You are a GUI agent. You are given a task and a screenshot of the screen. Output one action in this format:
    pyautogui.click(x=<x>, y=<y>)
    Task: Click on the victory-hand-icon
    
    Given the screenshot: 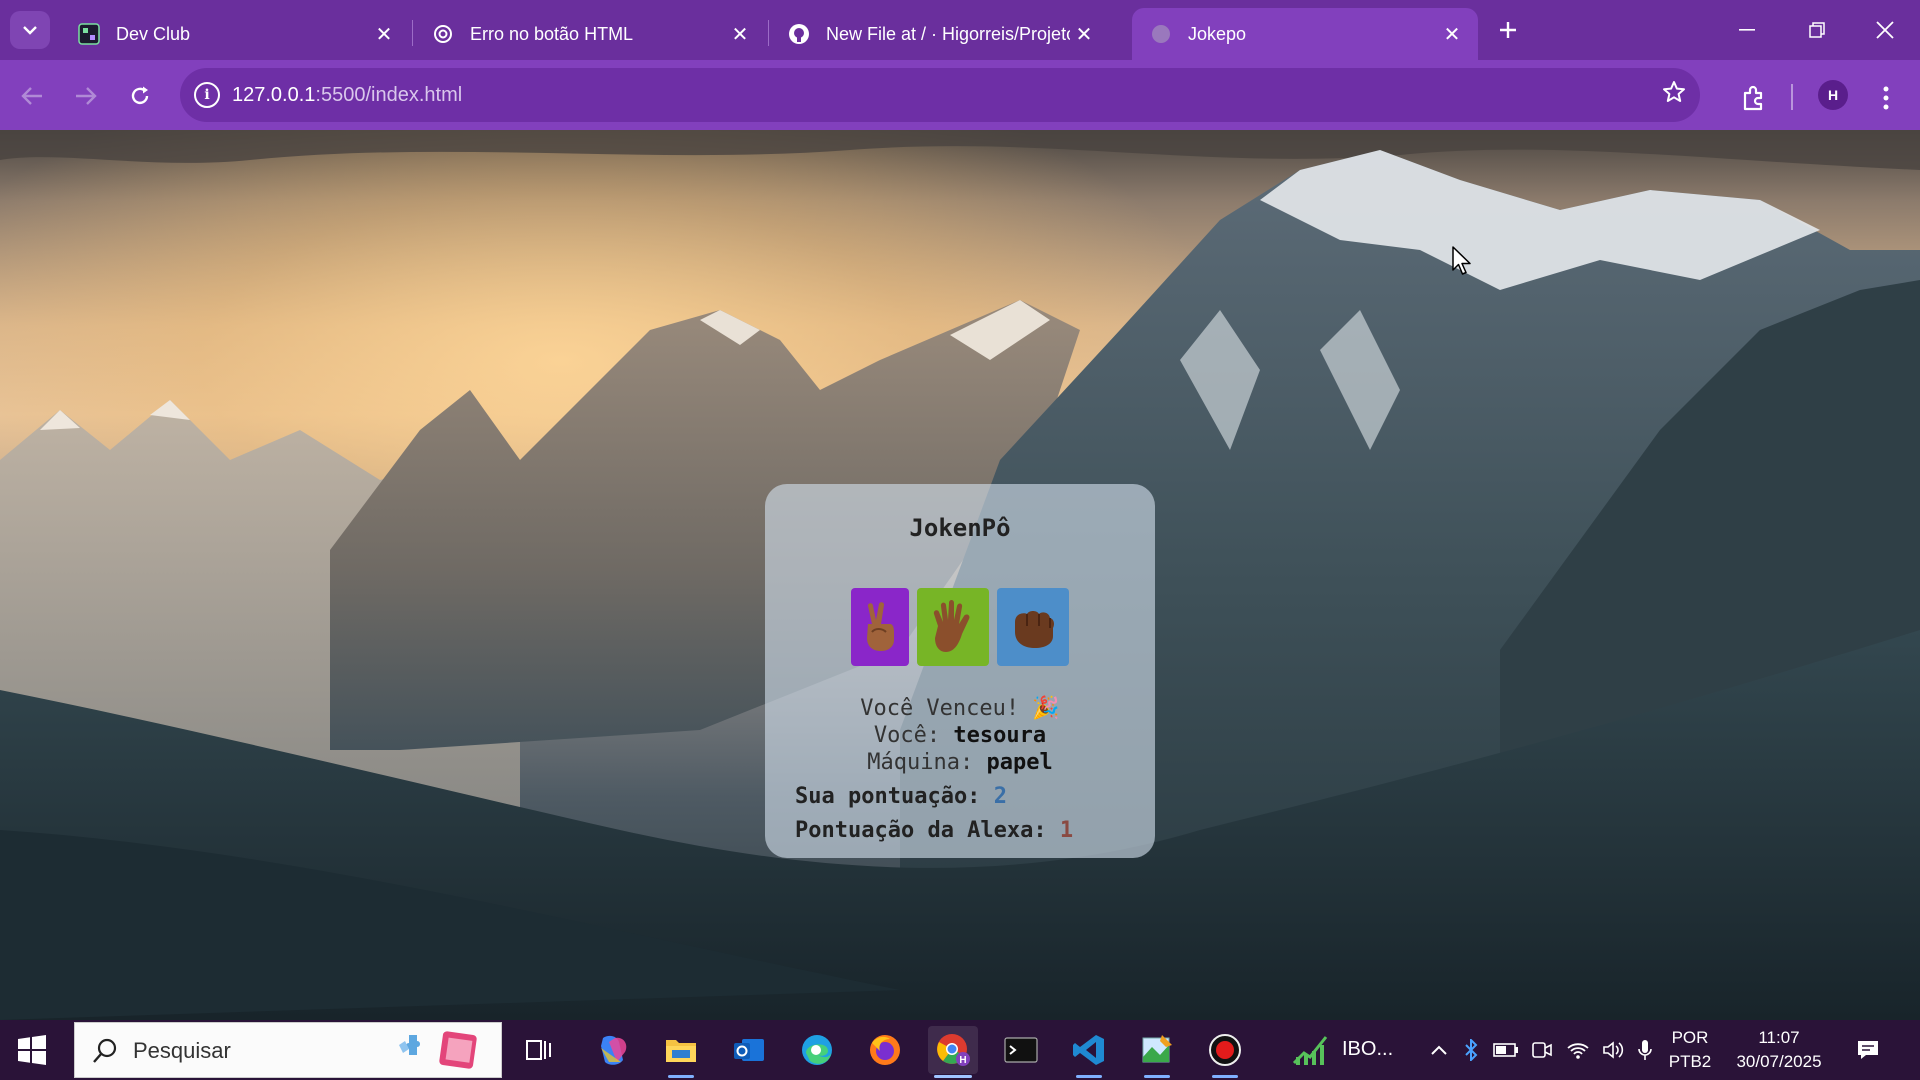 What is the action you would take?
    pyautogui.click(x=880, y=626)
    